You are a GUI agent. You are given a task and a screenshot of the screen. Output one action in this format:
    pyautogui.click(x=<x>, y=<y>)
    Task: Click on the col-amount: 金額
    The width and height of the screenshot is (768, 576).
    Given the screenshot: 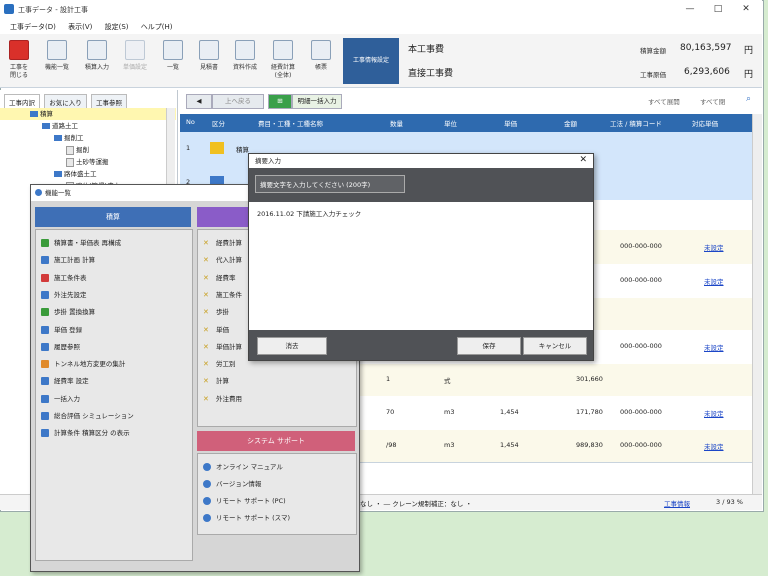 What is the action you would take?
    pyautogui.click(x=570, y=124)
    